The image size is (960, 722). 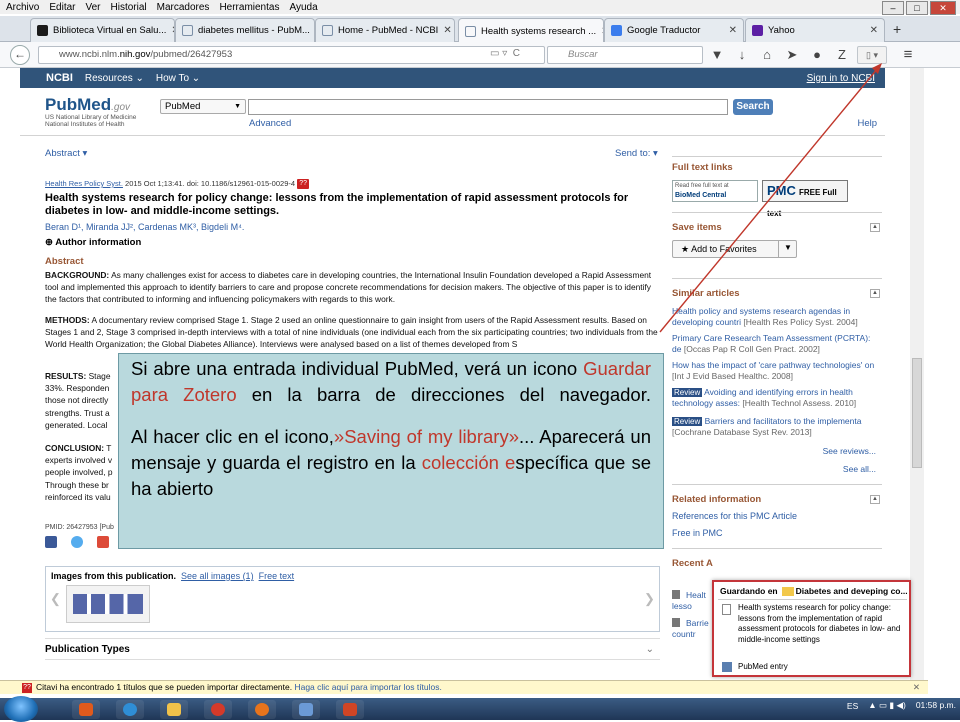 I want to click on expand-chevron-icon: ⌄, so click(x=650, y=649).